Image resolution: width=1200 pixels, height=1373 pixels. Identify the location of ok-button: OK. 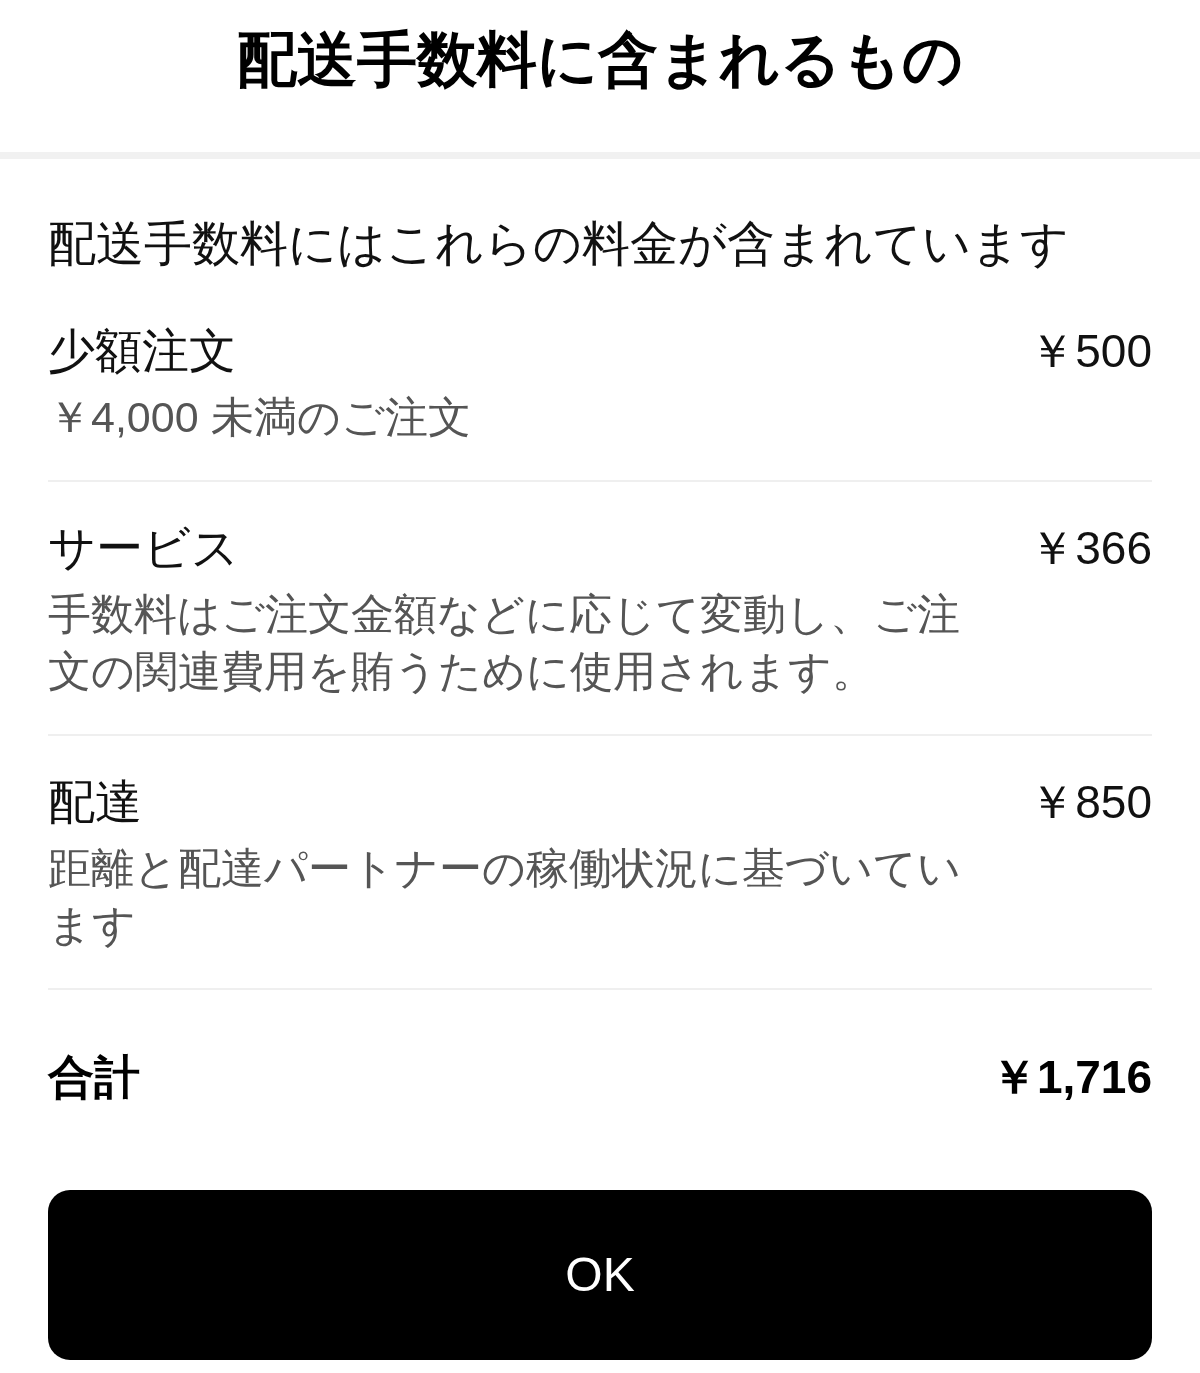
(600, 1275).